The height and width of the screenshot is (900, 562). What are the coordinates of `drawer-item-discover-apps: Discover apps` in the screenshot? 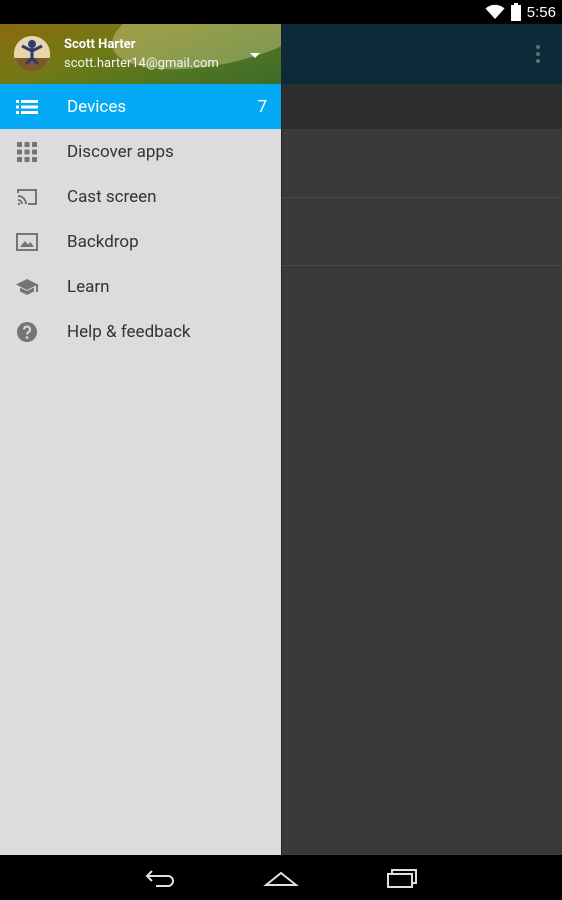 It's located at (140, 151).